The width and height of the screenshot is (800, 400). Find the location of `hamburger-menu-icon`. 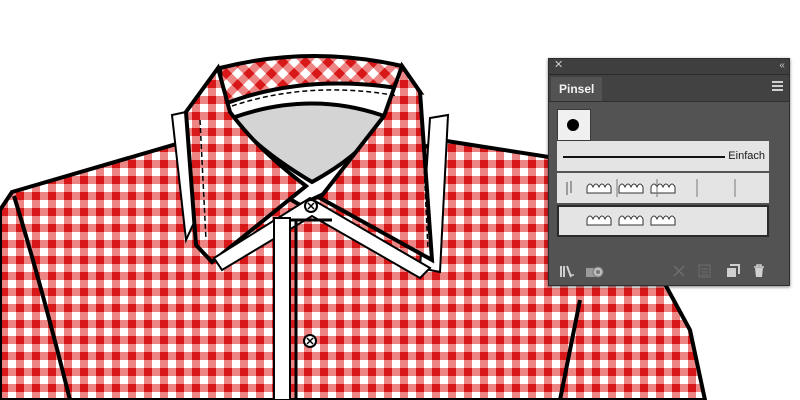

hamburger-menu-icon is located at coordinates (777, 87).